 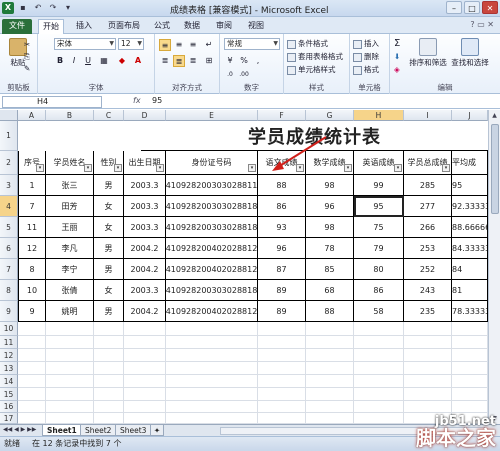 I want to click on cell-average: 88.66666, so click(x=470, y=227).